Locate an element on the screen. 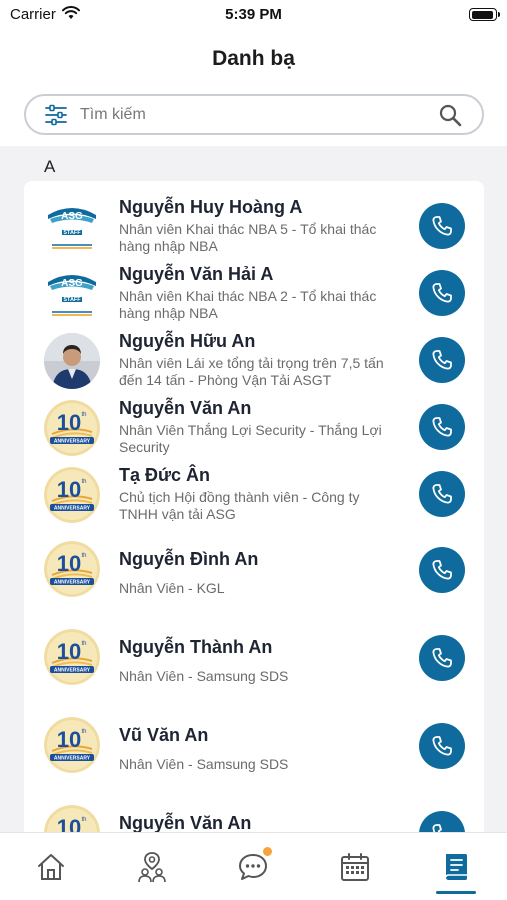 This screenshot has height=900, width=507. contact-name: Tạ Đức Ân is located at coordinates (165, 475).